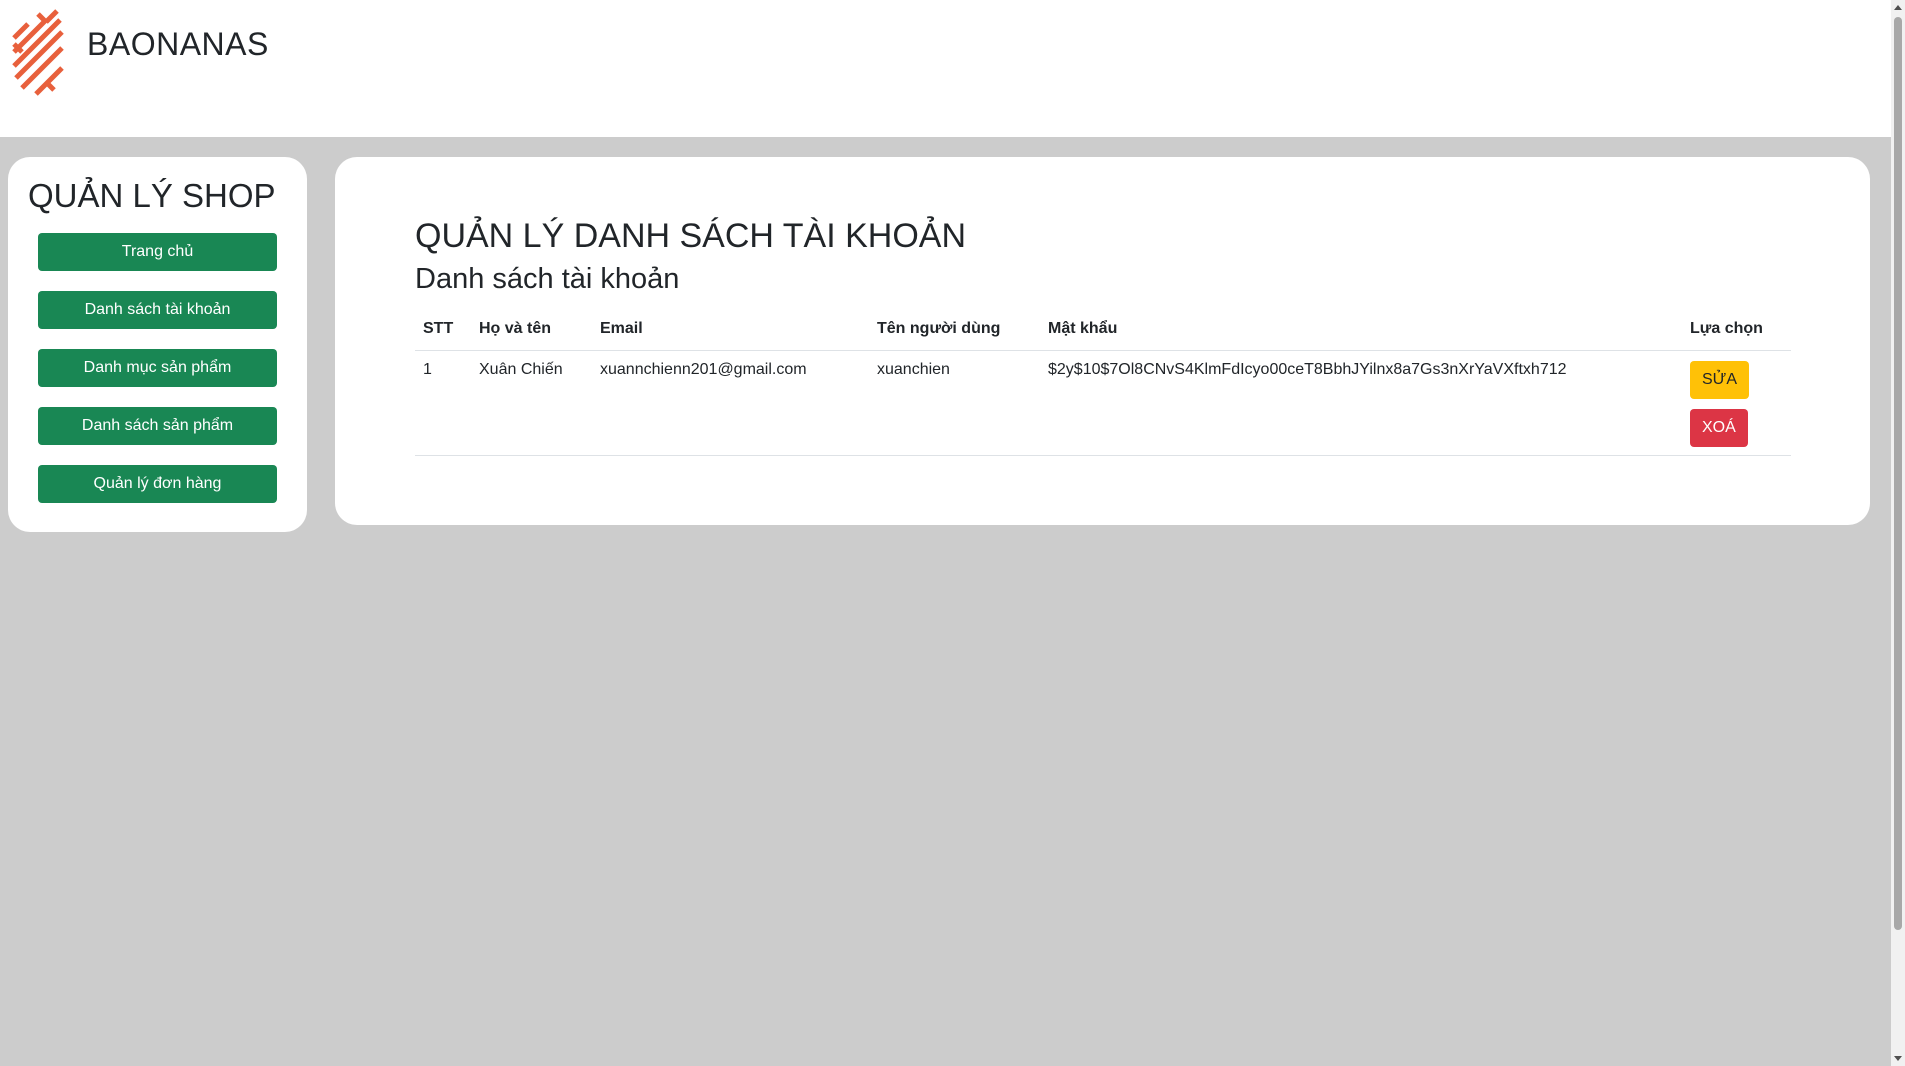  Describe the element at coordinates (954, 330) in the screenshot. I see `column-header-username: Tên người dùng` at that location.